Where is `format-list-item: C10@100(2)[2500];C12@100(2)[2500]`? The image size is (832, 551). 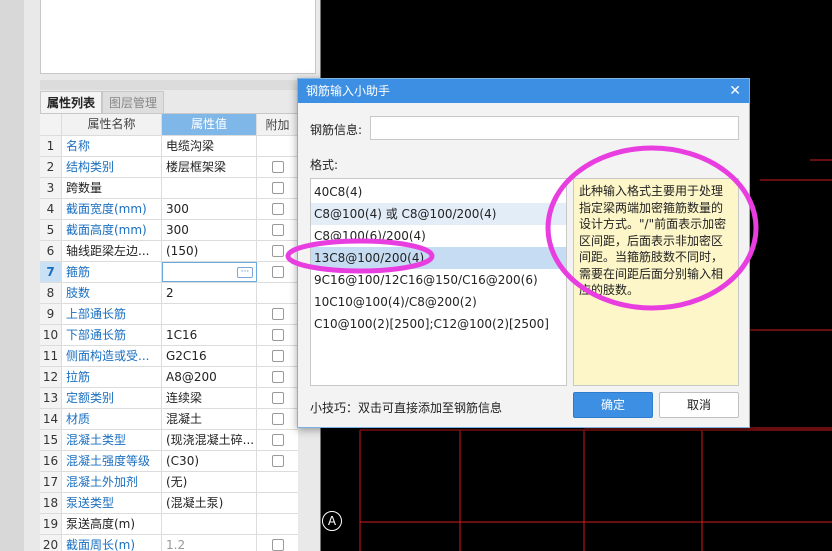 format-list-item: C10@100(2)[2500];C12@100(2)[2500] is located at coordinates (438, 324).